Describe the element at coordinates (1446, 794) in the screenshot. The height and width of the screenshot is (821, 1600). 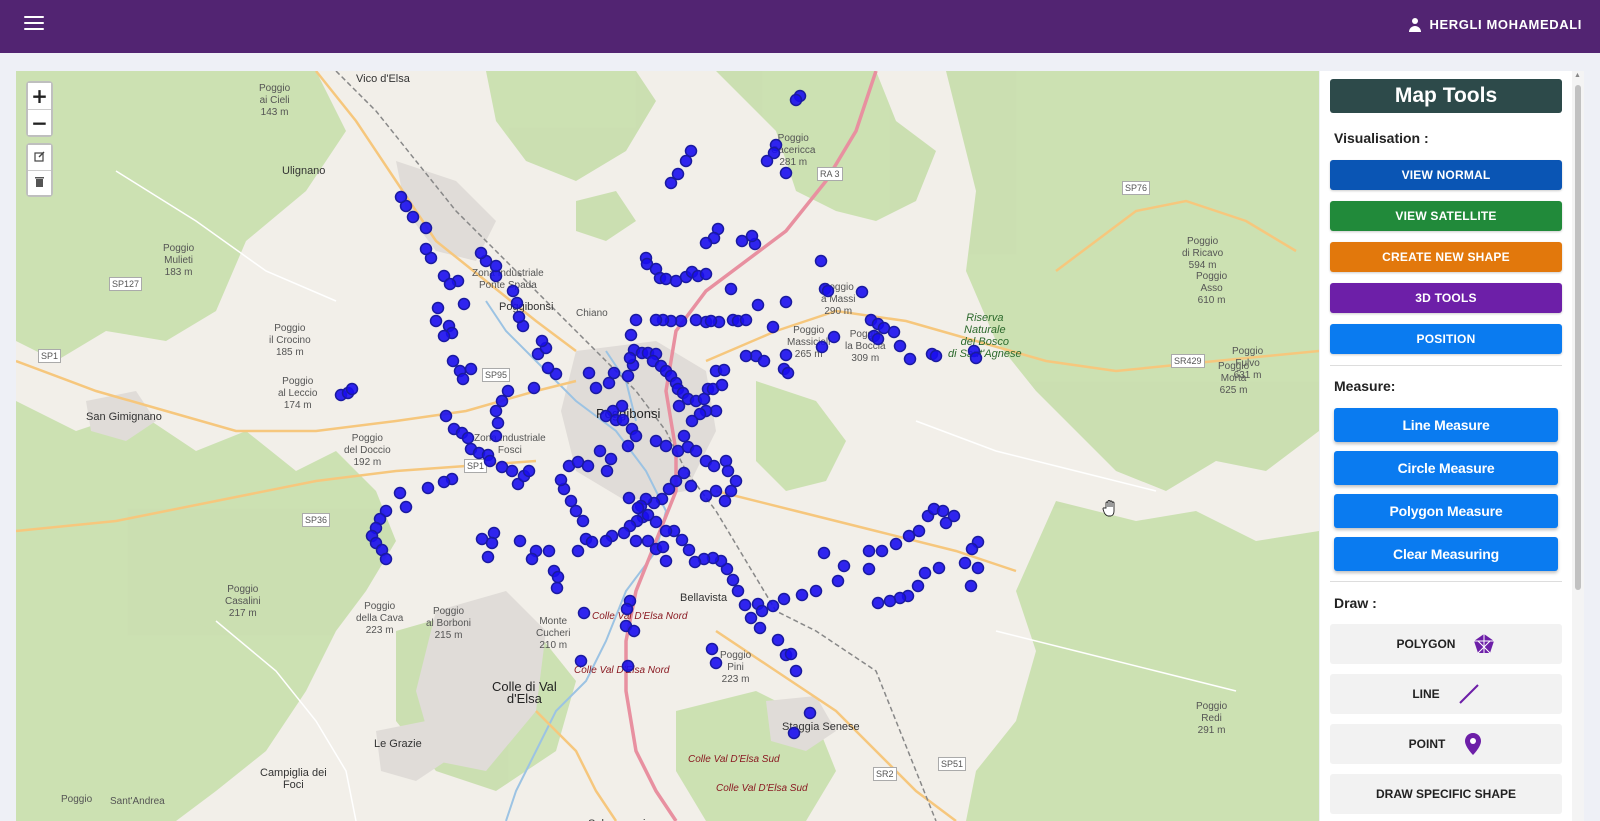
I see `draw-specific-shape-button: DRAW SPECIFIC SHAPE` at that location.